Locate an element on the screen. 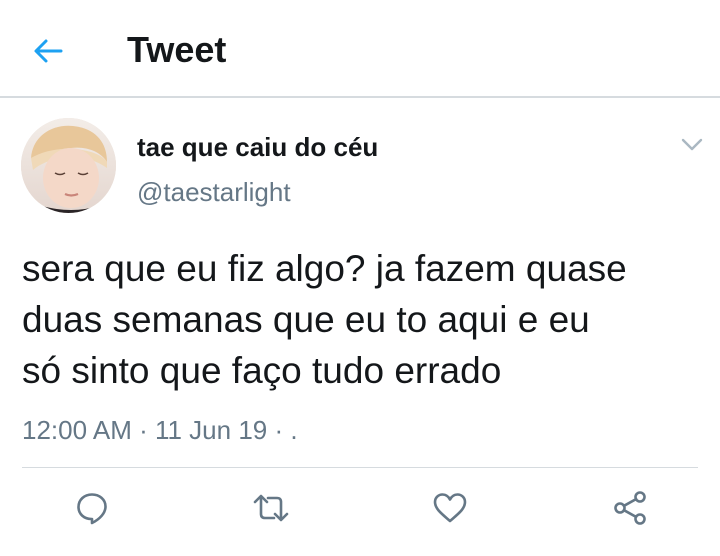 Image resolution: width=720 pixels, height=556 pixels. retweet-button is located at coordinates (271, 508).